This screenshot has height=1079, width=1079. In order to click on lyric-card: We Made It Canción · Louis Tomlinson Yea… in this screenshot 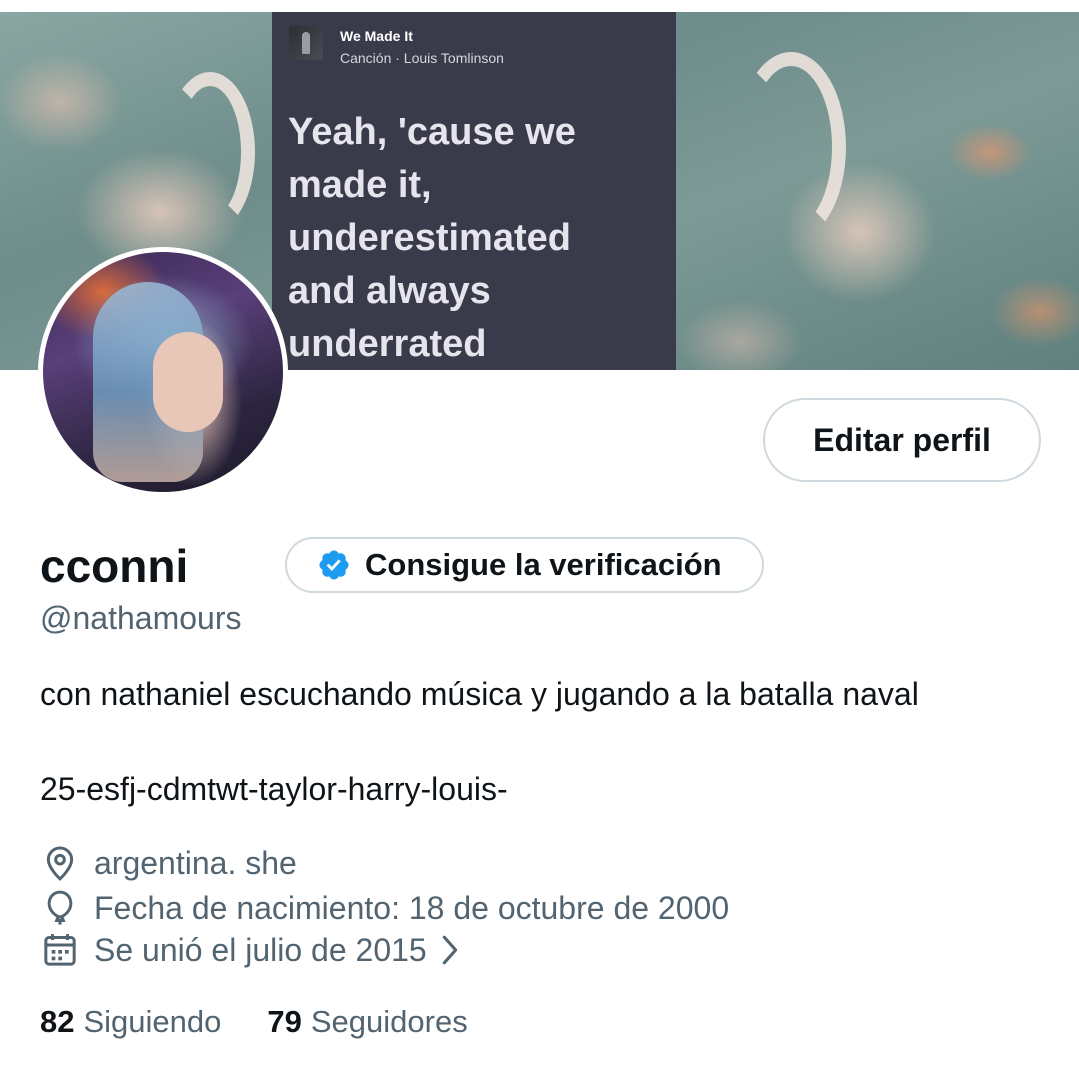, I will do `click(474, 191)`.